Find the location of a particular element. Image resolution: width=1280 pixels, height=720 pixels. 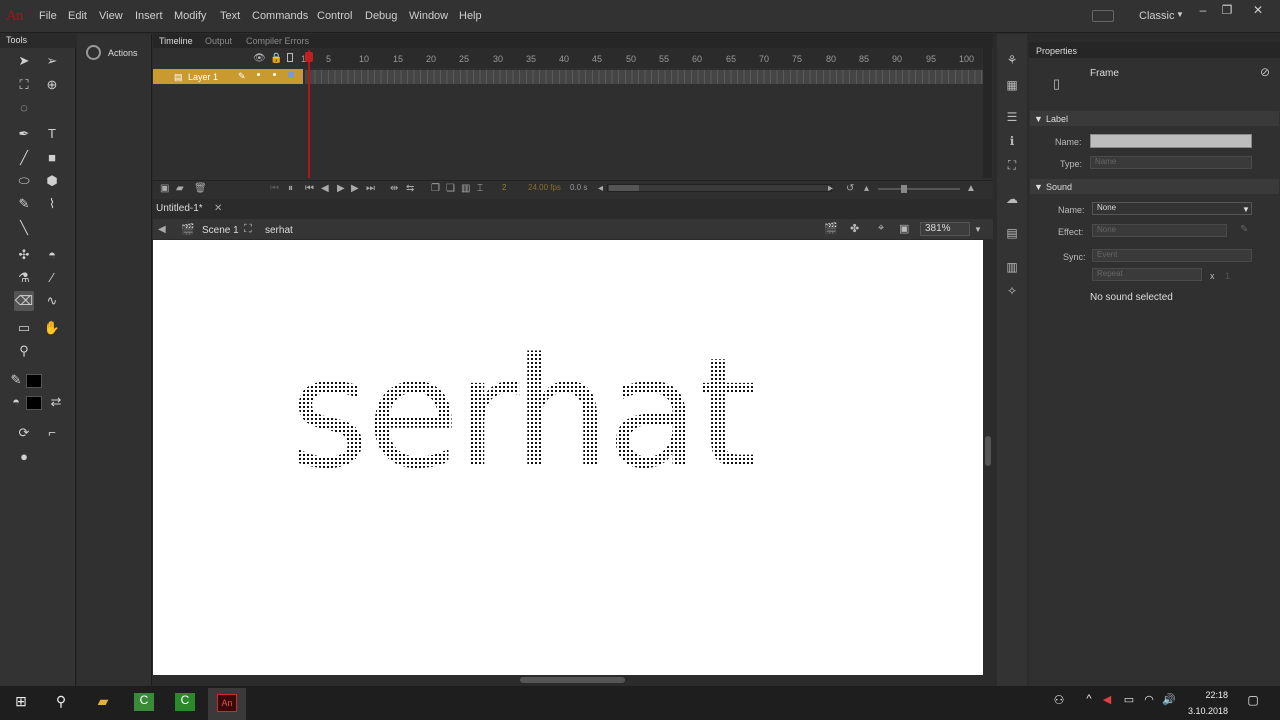

current-frame: 2 is located at coordinates (504, 187).